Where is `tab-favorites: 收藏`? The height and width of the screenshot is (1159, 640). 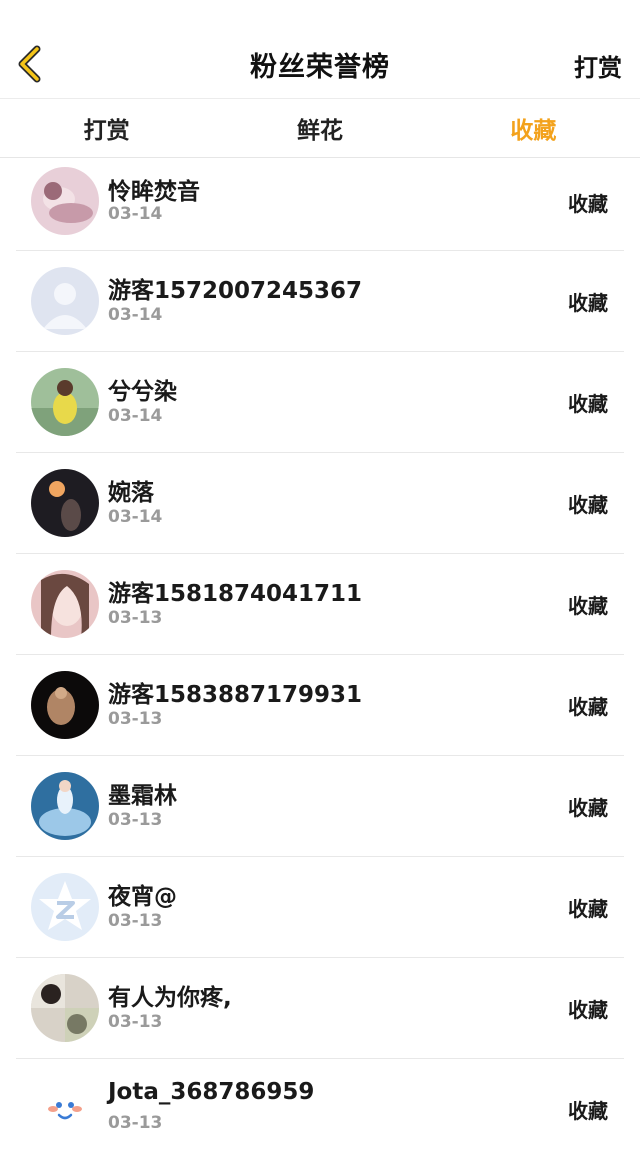
tab-favorites: 收藏 is located at coordinates (533, 128).